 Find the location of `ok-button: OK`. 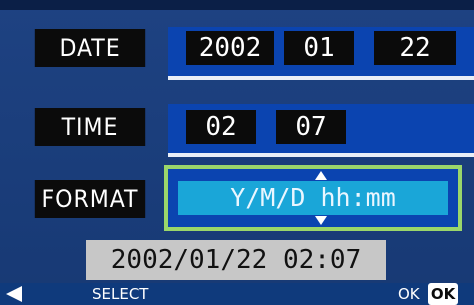

ok-button: OK is located at coordinates (443, 294).